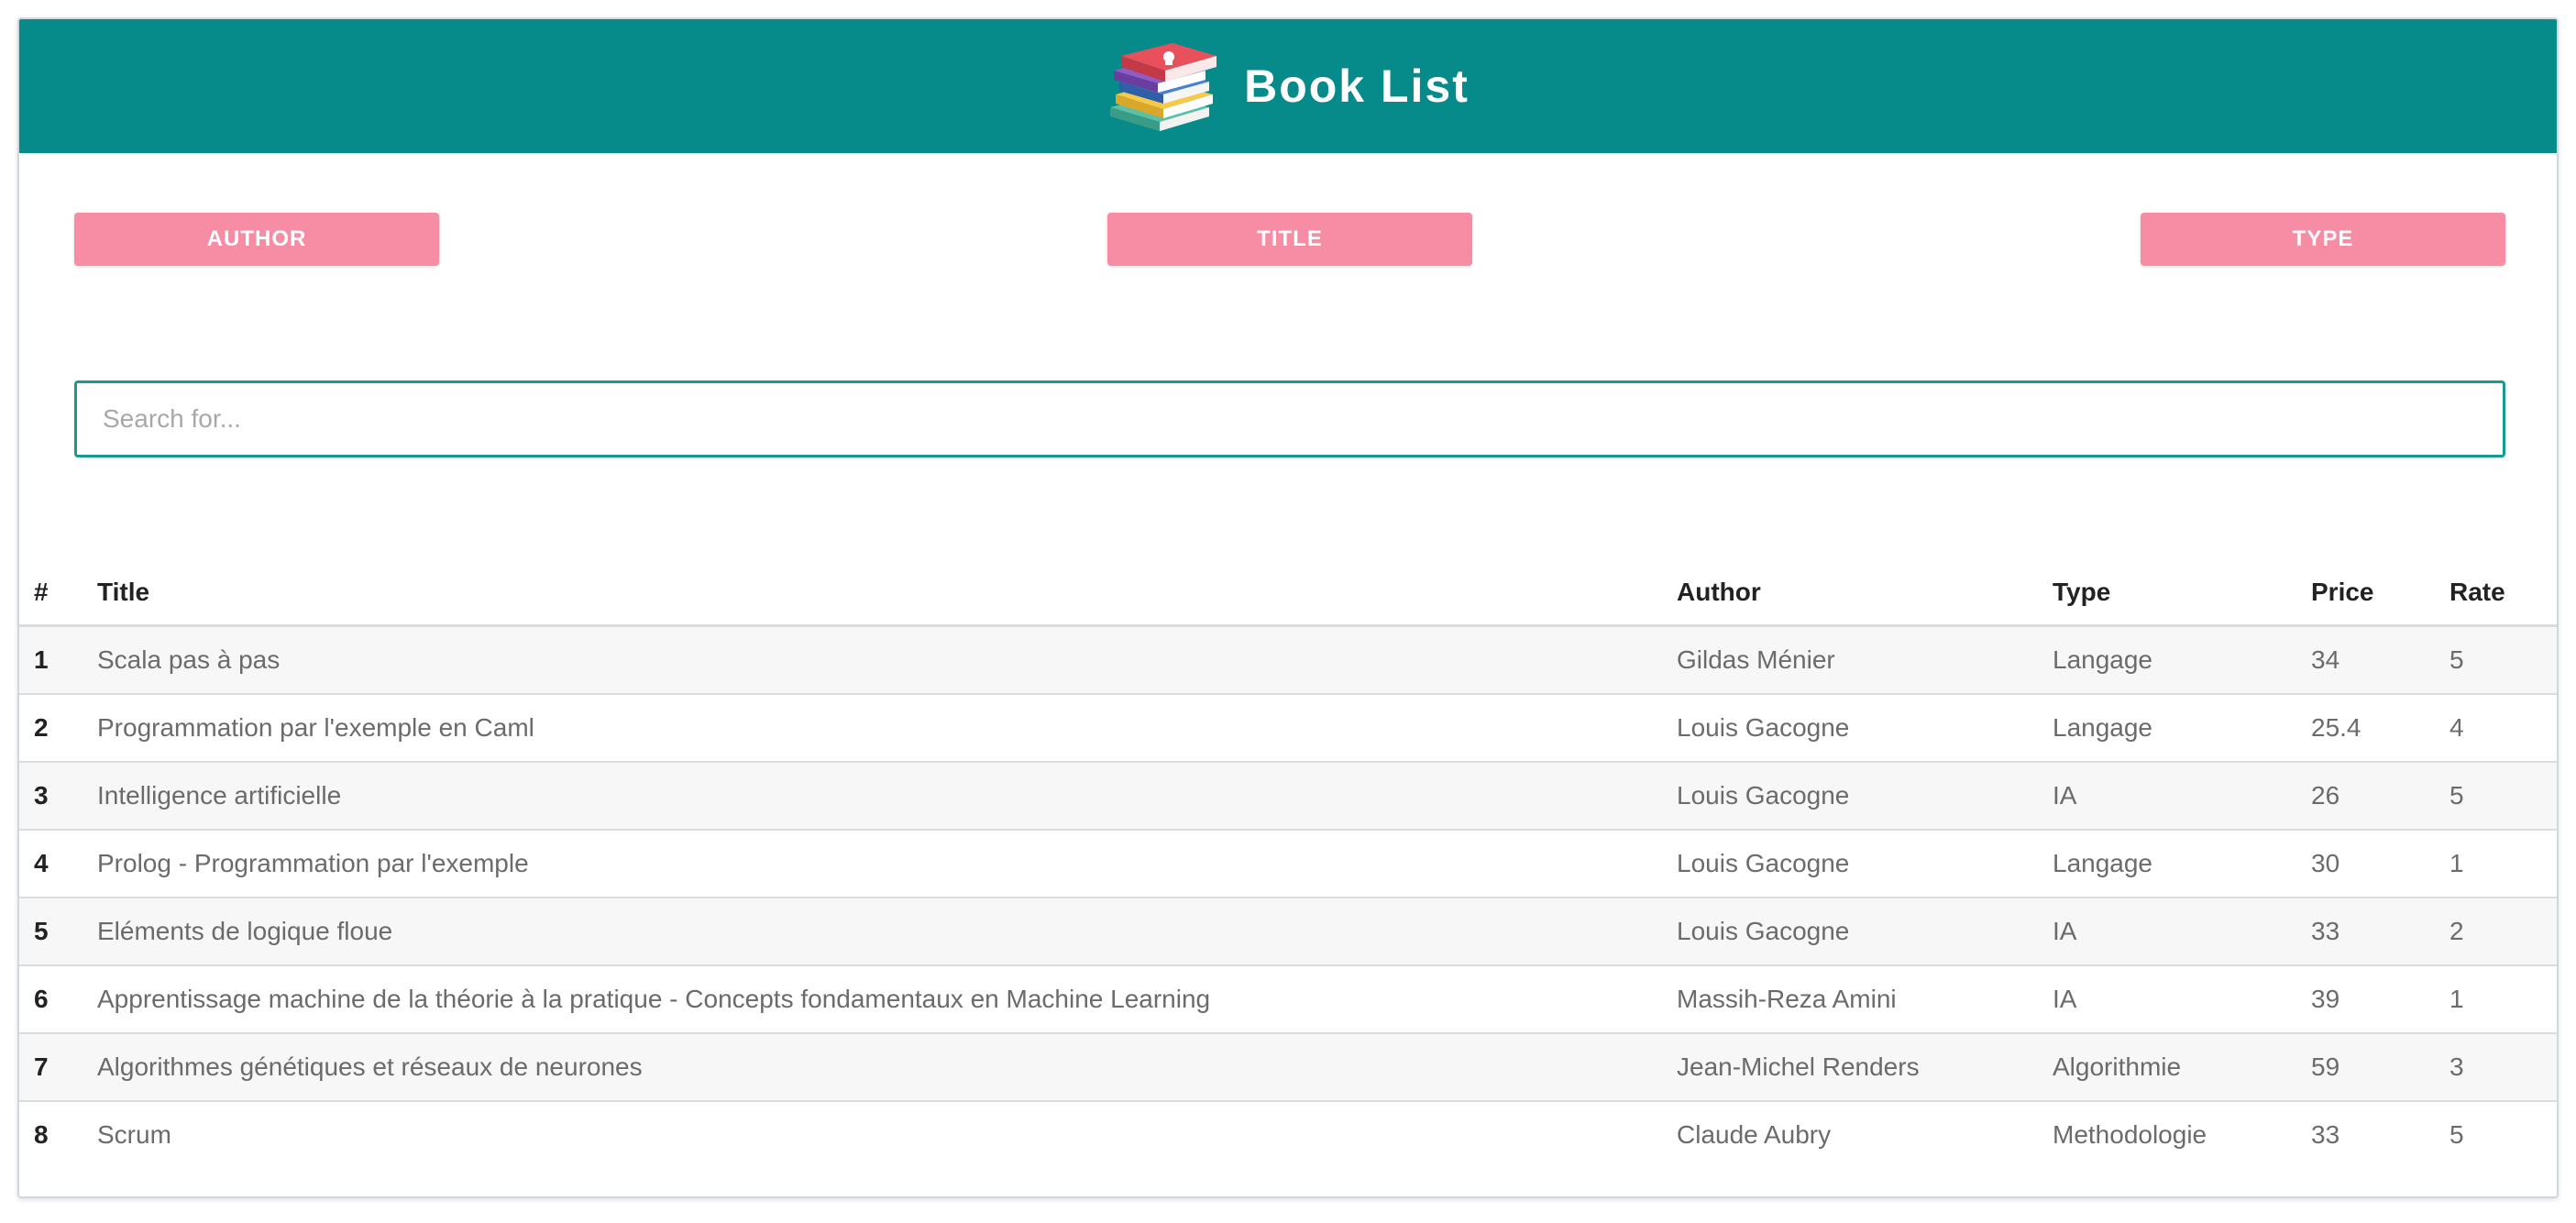 The image size is (2576, 1223). What do you see at coordinates (58, 864) in the screenshot?
I see `cell-number: 4` at bounding box center [58, 864].